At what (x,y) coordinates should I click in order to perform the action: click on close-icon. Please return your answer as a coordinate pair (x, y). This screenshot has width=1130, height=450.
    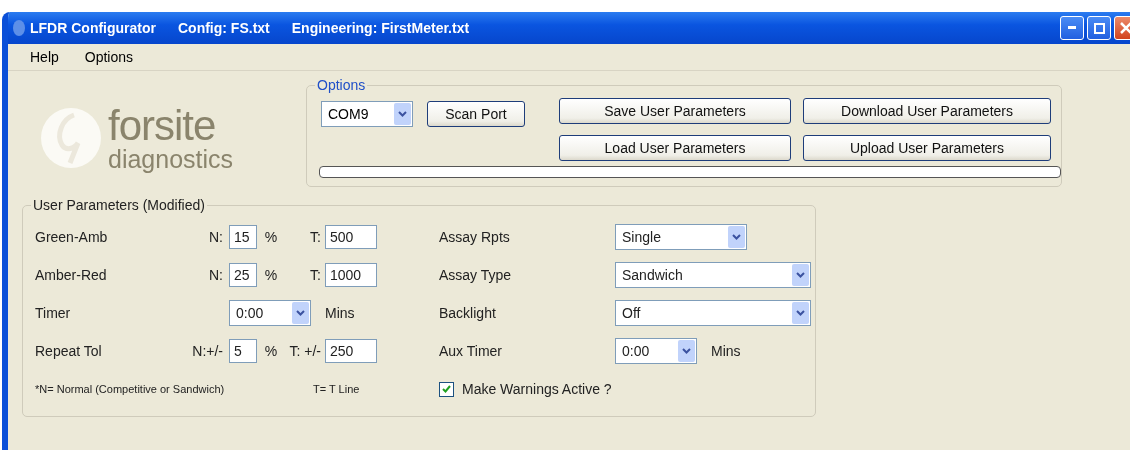
    Looking at the image, I should click on (1125, 28).